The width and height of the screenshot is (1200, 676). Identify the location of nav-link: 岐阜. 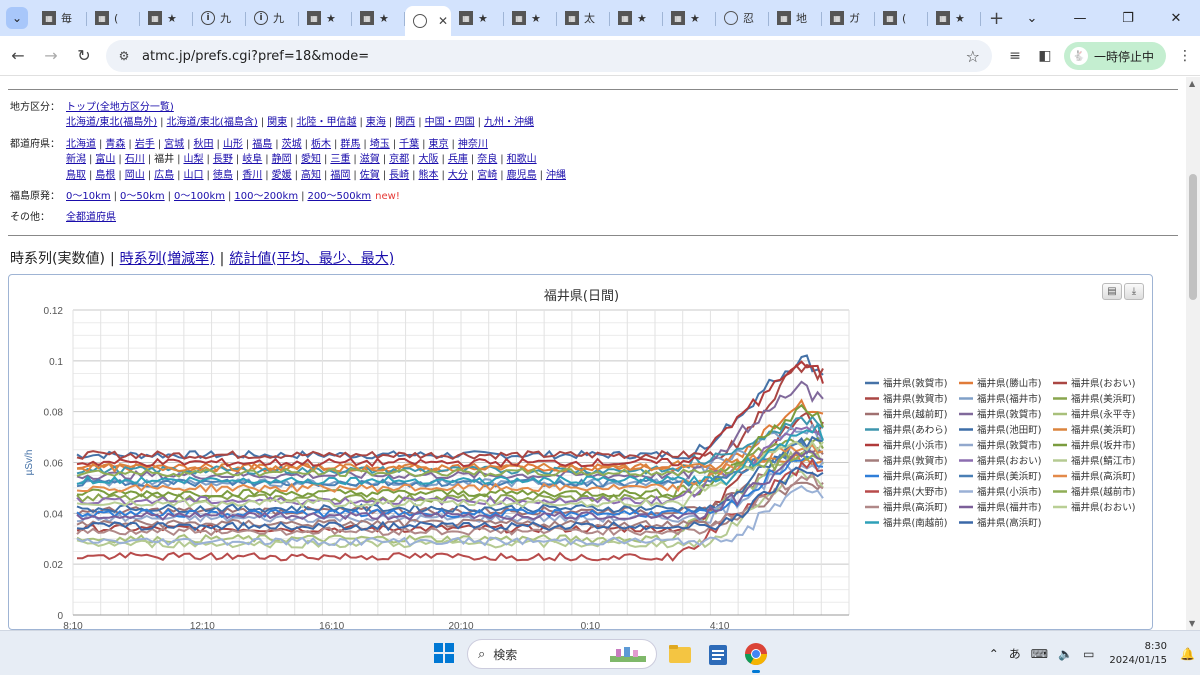
(252, 159).